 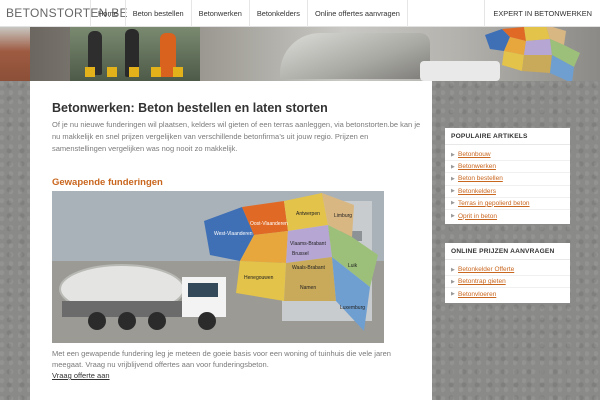 I want to click on widget-title: POPULAIRE ARTIKELS, so click(x=507, y=136).